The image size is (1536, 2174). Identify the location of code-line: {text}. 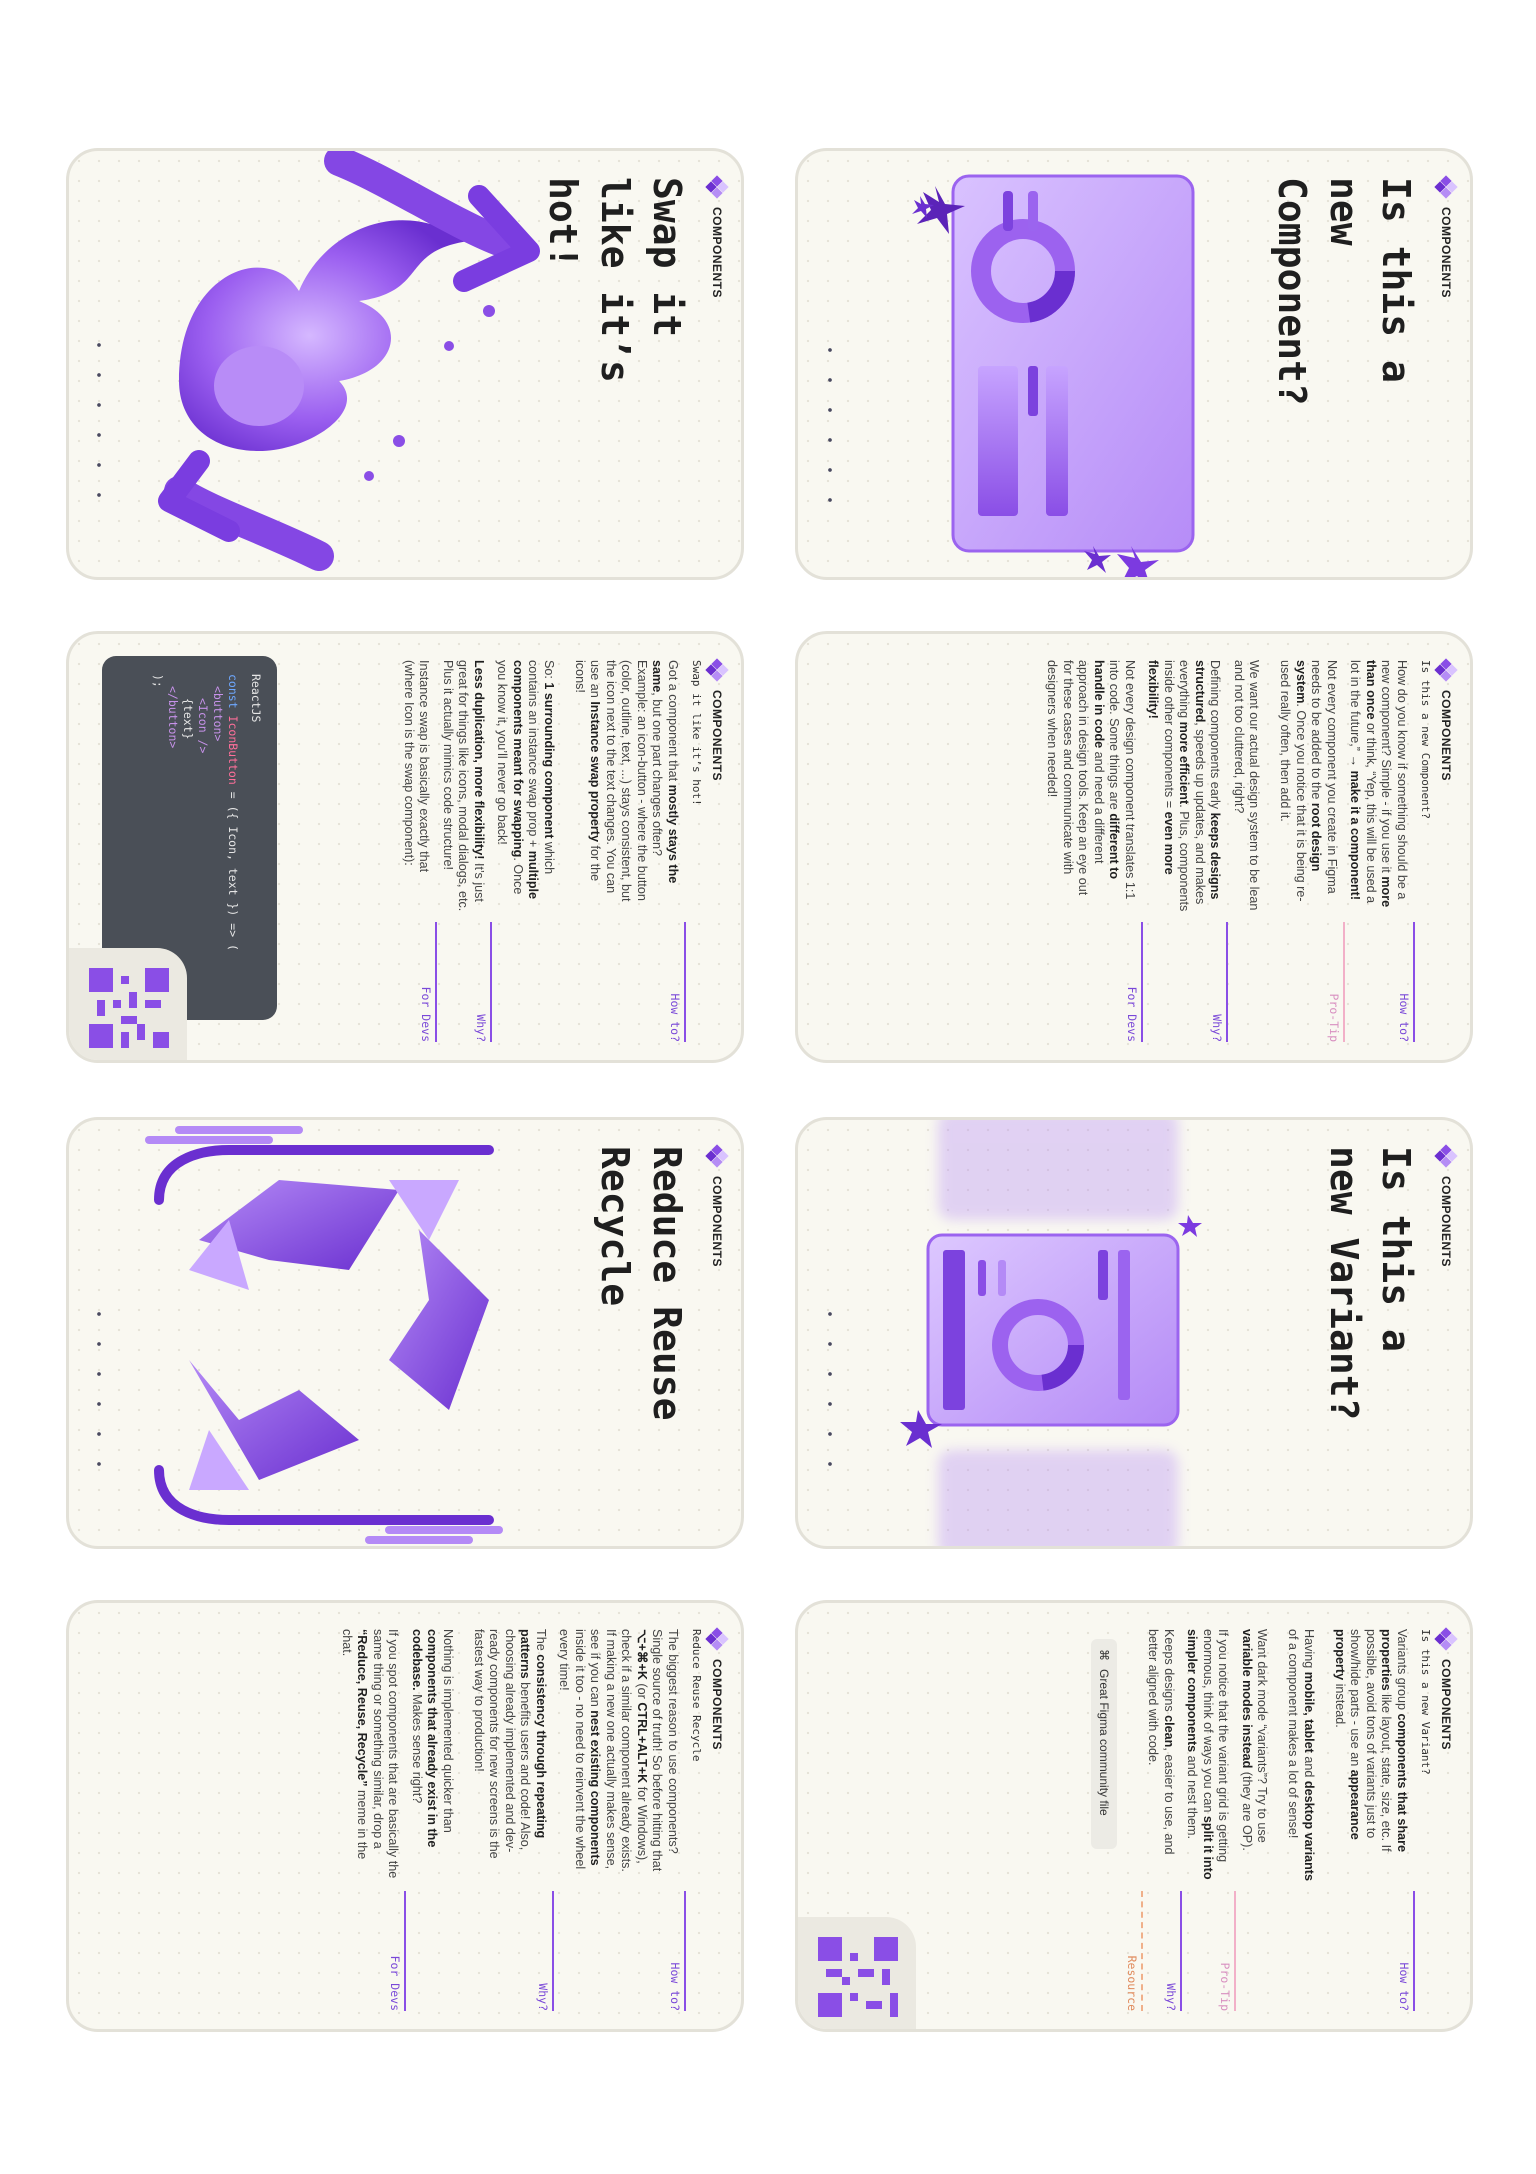
(188, 719).